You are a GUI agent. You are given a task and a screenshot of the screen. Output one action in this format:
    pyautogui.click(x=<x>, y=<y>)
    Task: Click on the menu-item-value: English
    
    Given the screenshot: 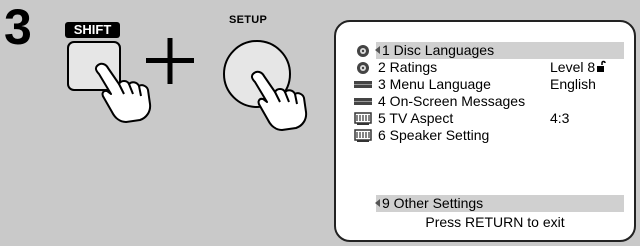 What is the action you would take?
    pyautogui.click(x=573, y=84)
    